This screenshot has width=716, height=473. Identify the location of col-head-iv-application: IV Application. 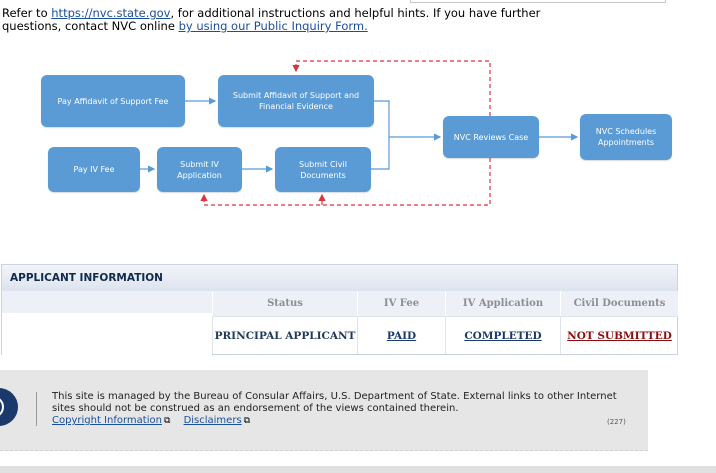
(502, 303).